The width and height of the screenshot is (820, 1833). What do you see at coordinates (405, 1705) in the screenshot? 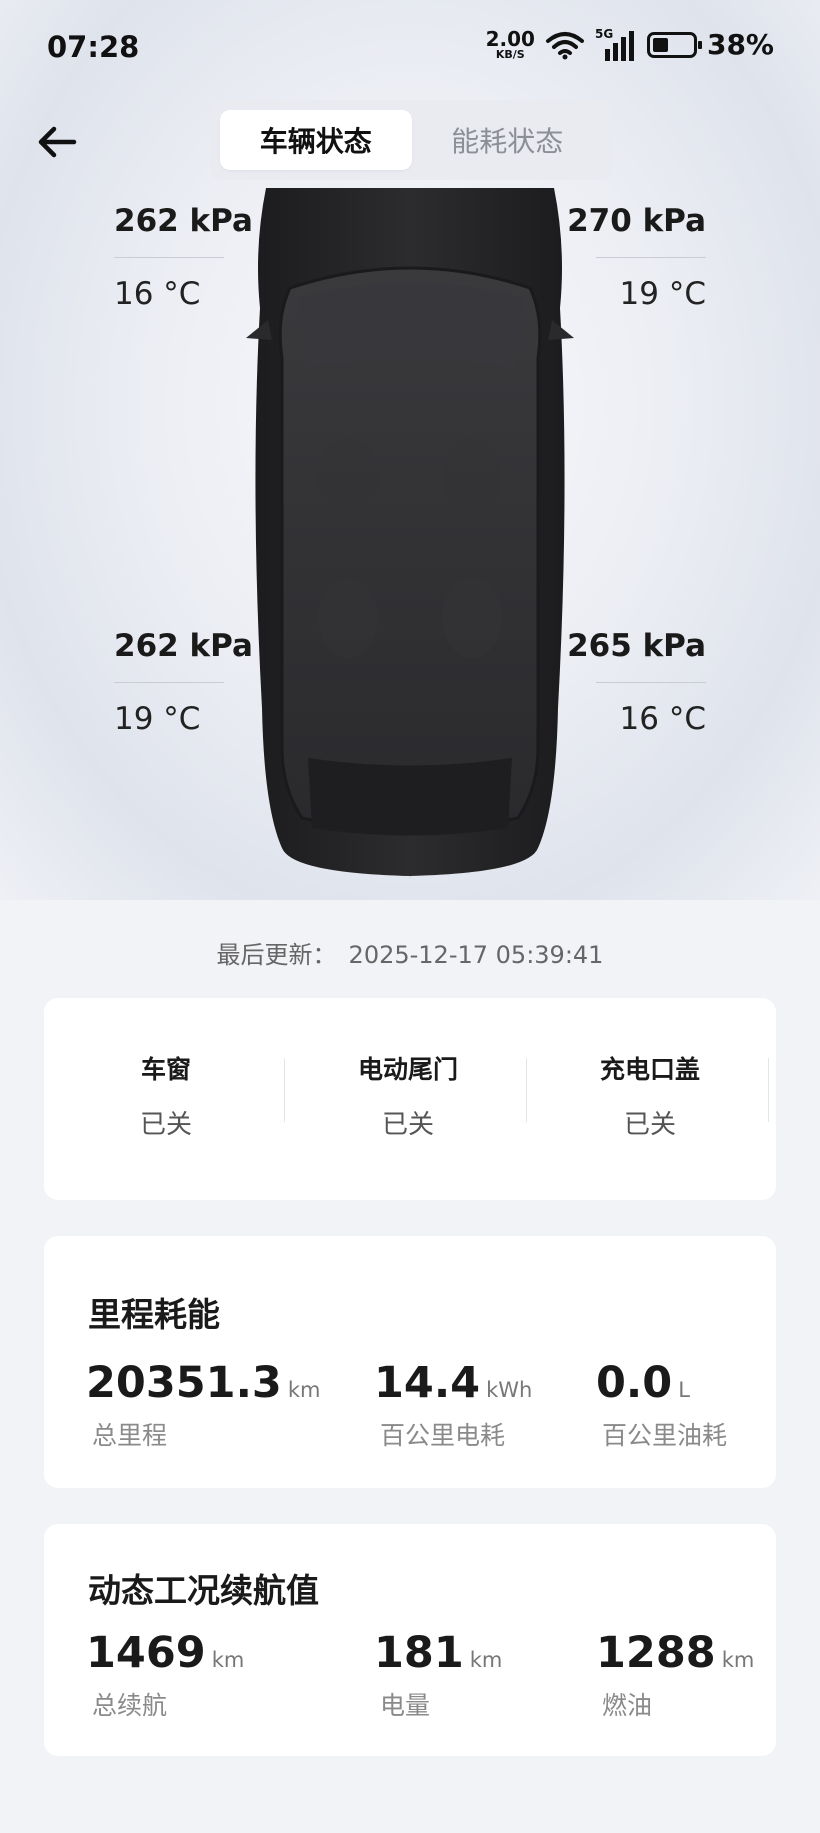
I see `stat-label: 电量` at bounding box center [405, 1705].